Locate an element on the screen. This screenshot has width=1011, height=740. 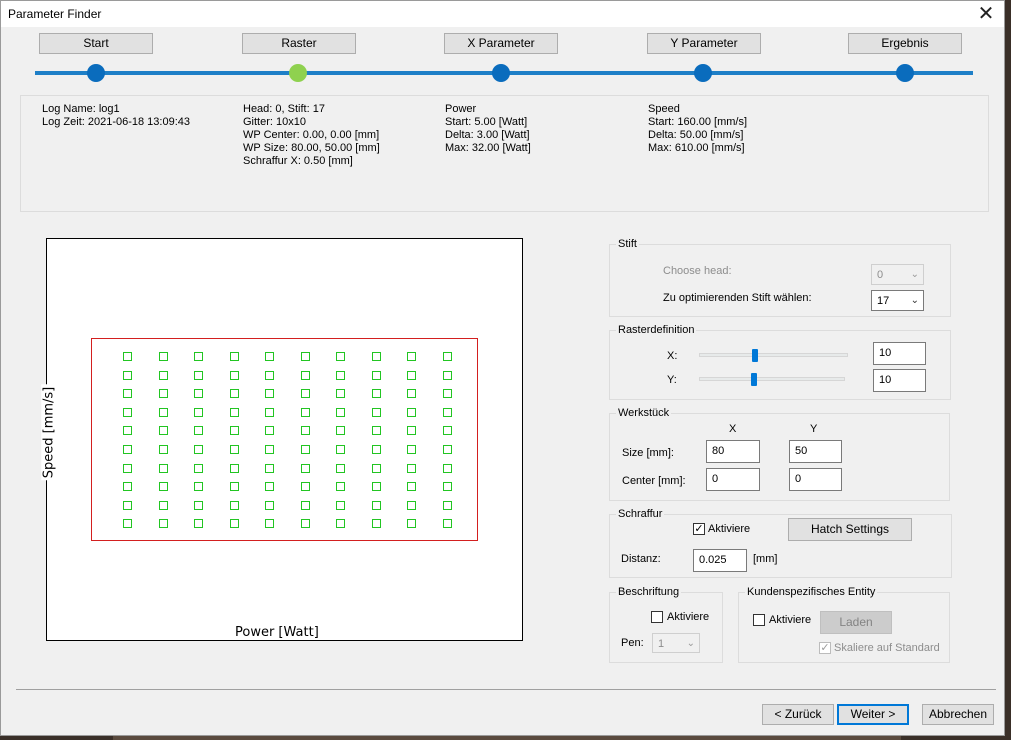
head-select-value: 0 is located at coordinates (880, 275).